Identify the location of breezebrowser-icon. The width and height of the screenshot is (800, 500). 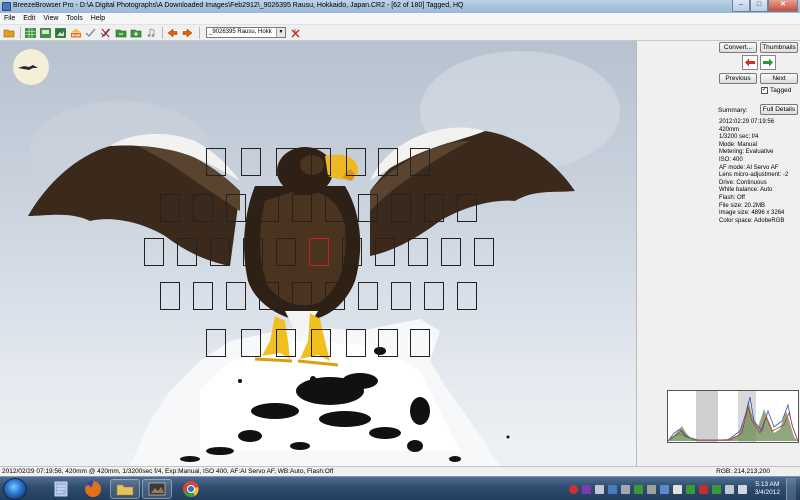
(157, 489).